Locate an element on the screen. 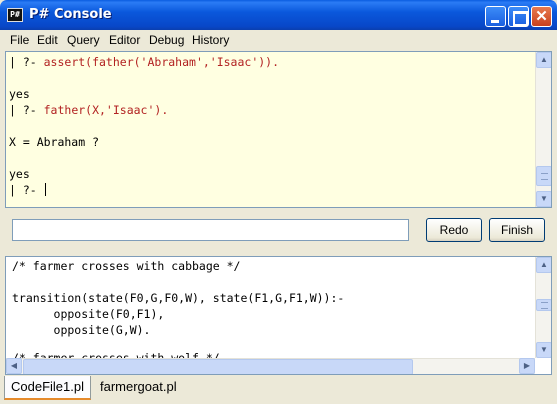 This screenshot has width=557, height=404. scroll-left-icon: ◀ is located at coordinates (14, 366).